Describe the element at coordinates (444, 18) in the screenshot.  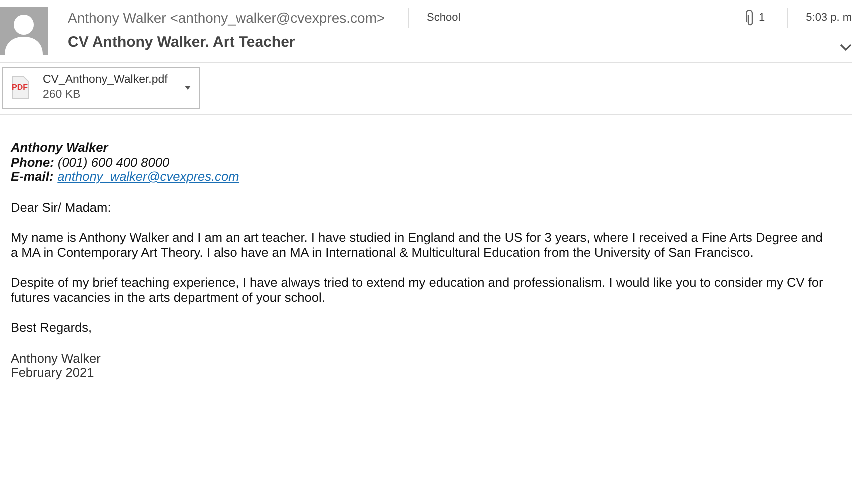
I see `category-label: School` at that location.